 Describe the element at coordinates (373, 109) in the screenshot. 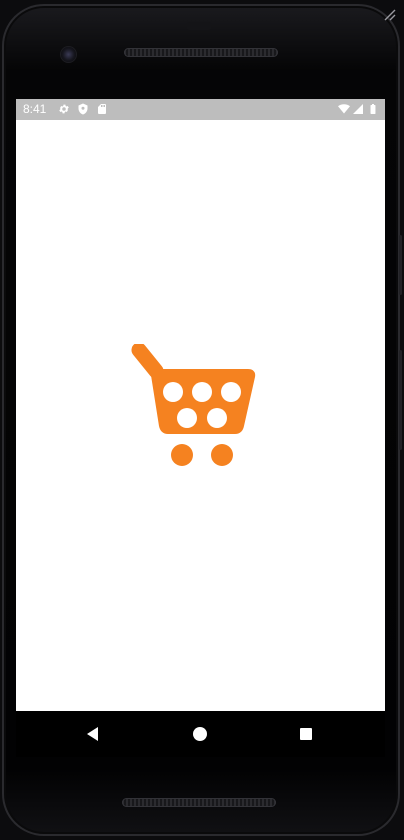

I see `battery-icon` at that location.